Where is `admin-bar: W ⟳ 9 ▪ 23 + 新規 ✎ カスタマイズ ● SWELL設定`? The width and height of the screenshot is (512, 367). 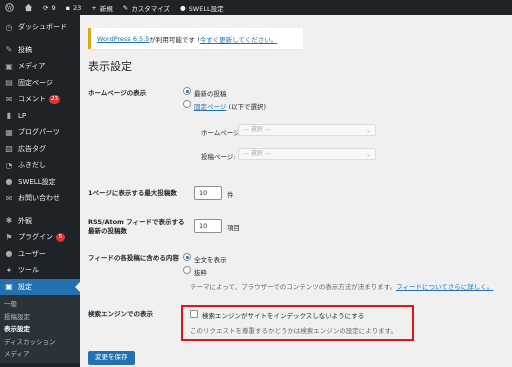
admin-bar: W ⟳ 9 ▪ 23 + 新規 ✎ カスタマイズ ● SWELL設定 is located at coordinates (256, 7).